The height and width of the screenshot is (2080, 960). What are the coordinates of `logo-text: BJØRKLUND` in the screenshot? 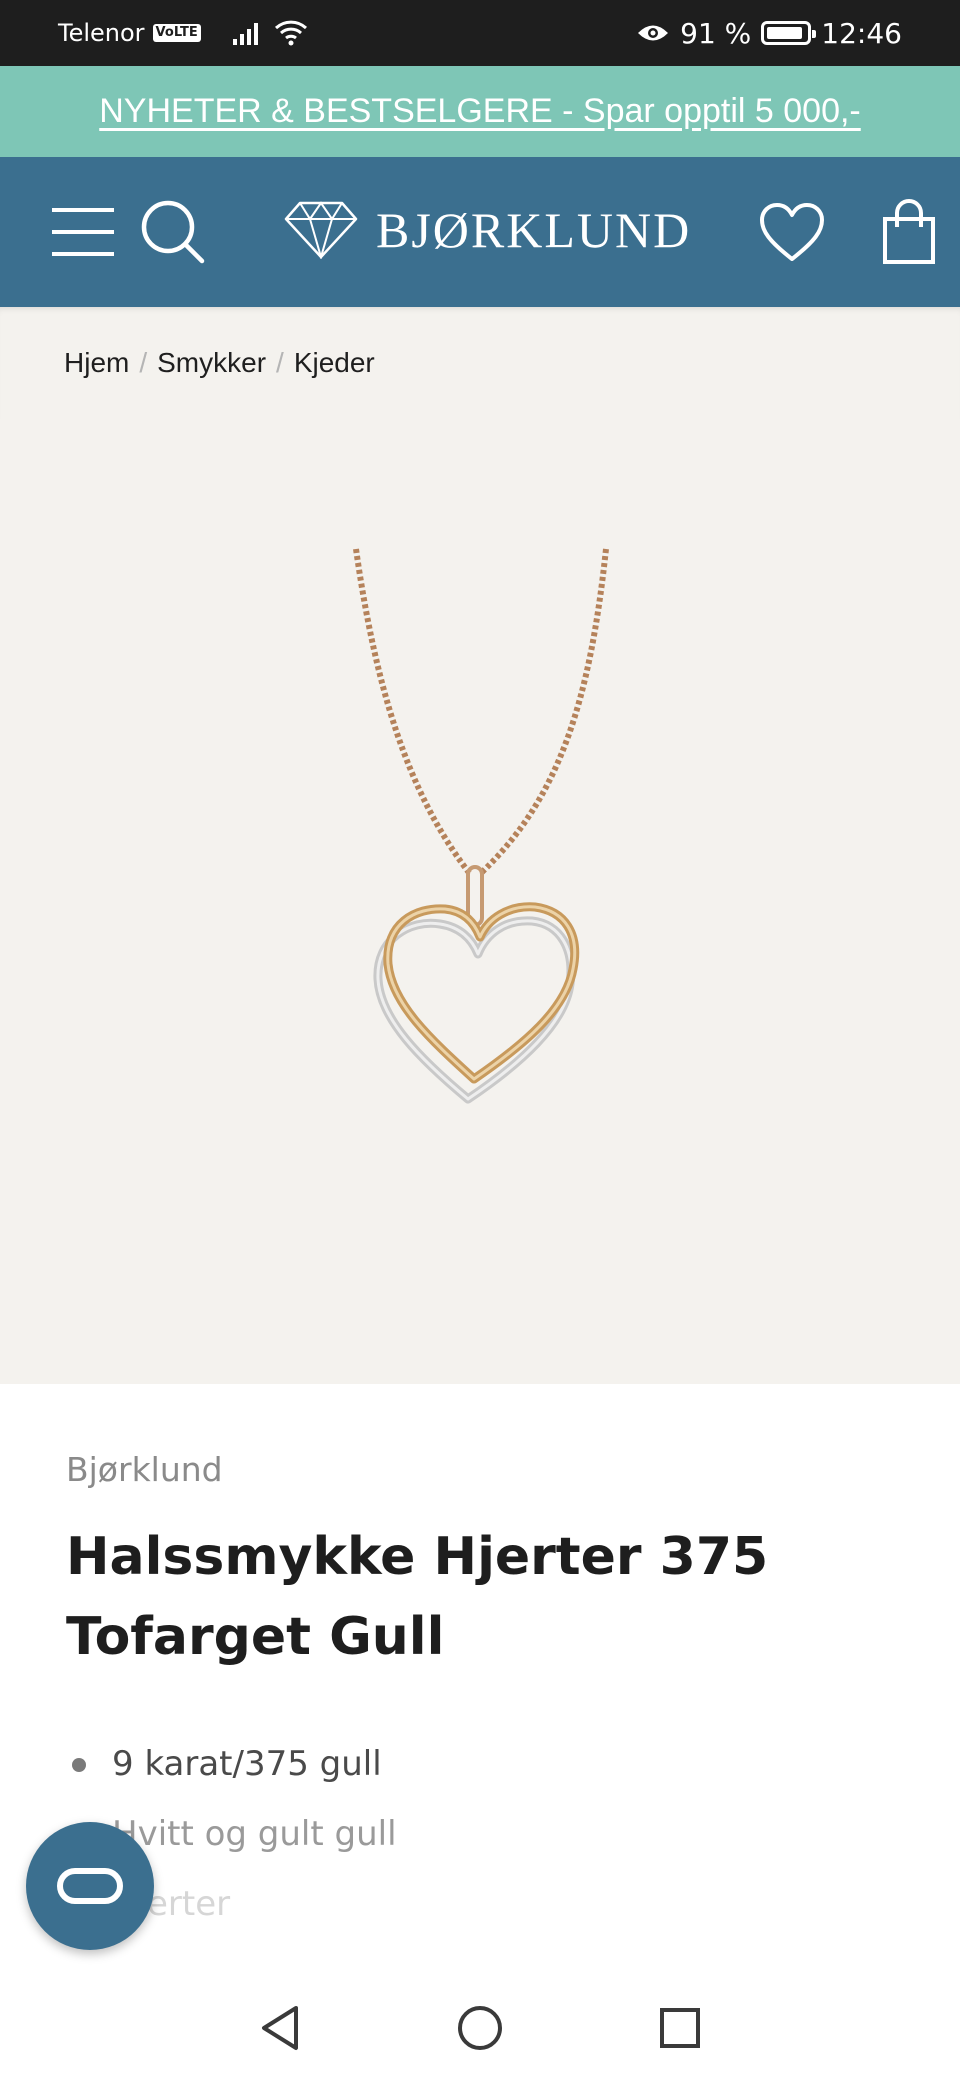 It's located at (534, 230).